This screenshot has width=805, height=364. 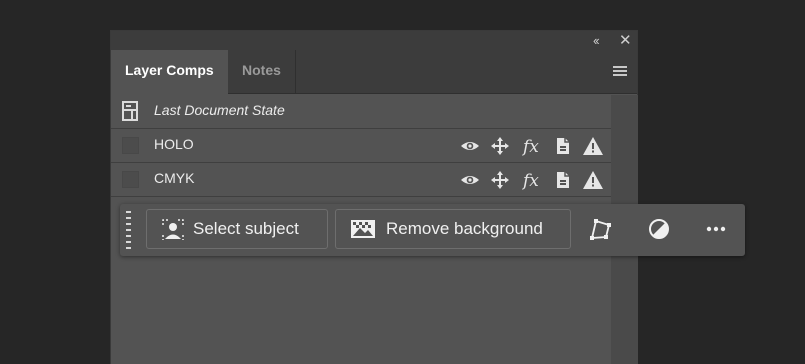 I want to click on document-state-icon, so click(x=130, y=111).